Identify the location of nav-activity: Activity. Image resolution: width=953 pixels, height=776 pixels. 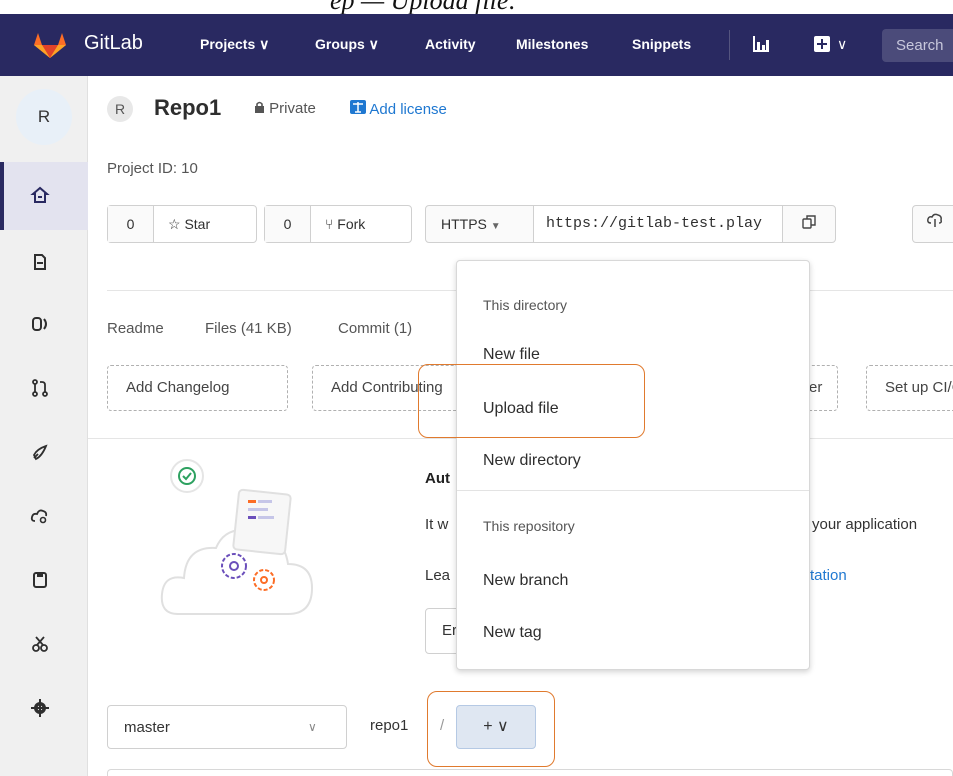
(450, 44).